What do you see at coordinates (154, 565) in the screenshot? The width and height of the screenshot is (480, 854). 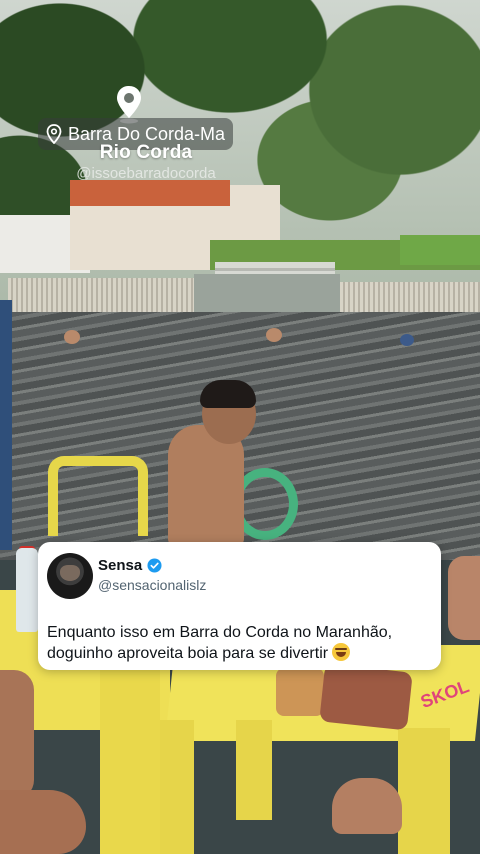 I see `verified-badge-icon` at bounding box center [154, 565].